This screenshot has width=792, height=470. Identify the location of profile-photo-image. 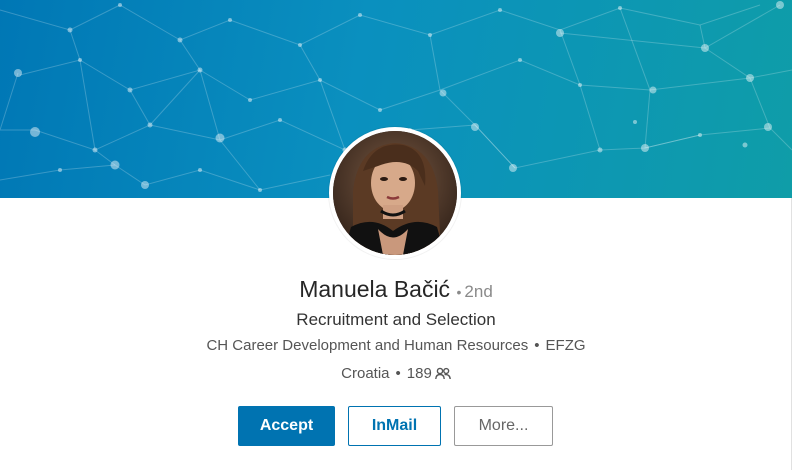
(395, 193).